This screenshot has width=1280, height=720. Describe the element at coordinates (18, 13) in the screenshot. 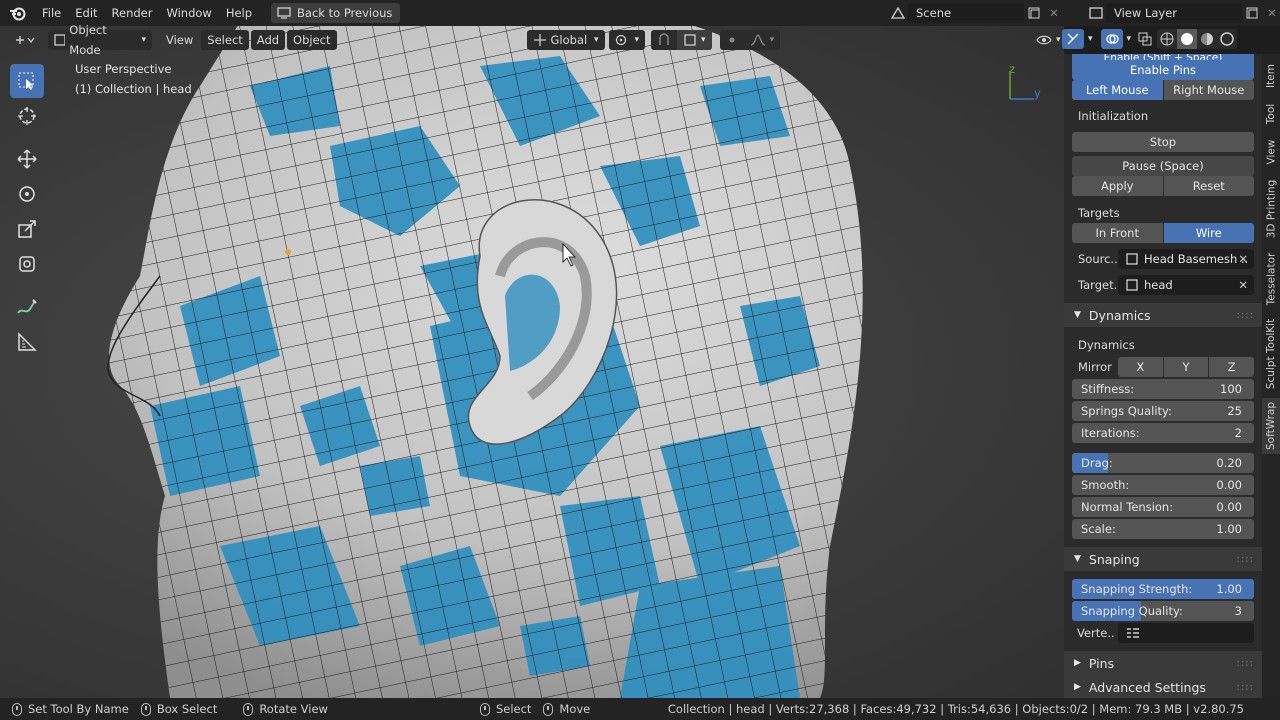

I see `blender-logo-icon` at that location.